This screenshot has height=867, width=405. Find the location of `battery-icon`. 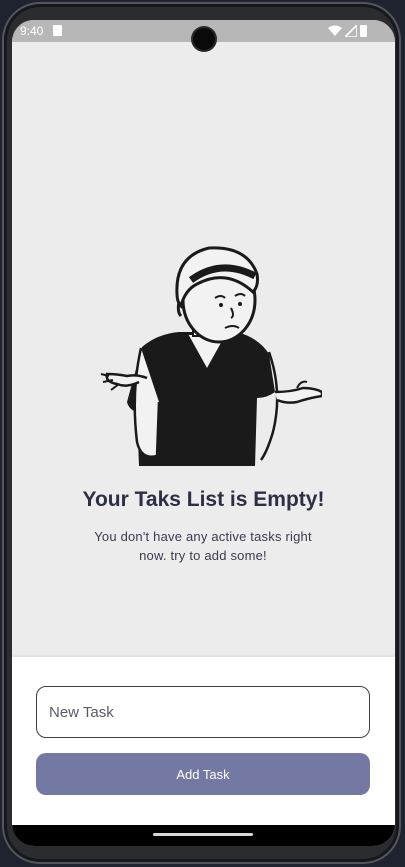

battery-icon is located at coordinates (363, 31).